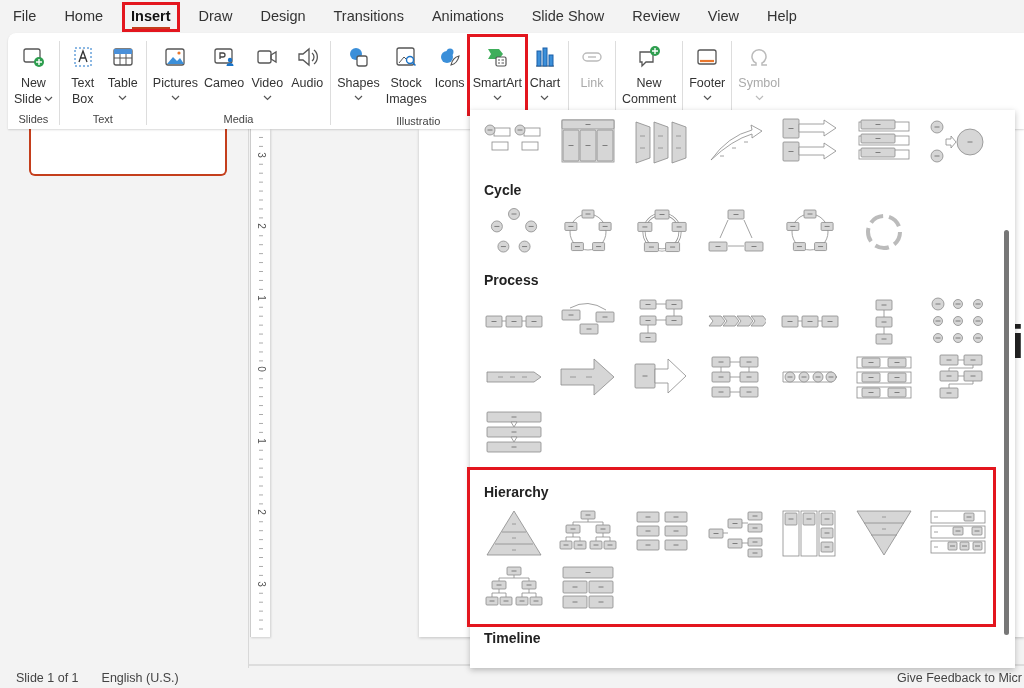  What do you see at coordinates (47, 678) in the screenshot?
I see `slide-position: Slide 1 of 1` at bounding box center [47, 678].